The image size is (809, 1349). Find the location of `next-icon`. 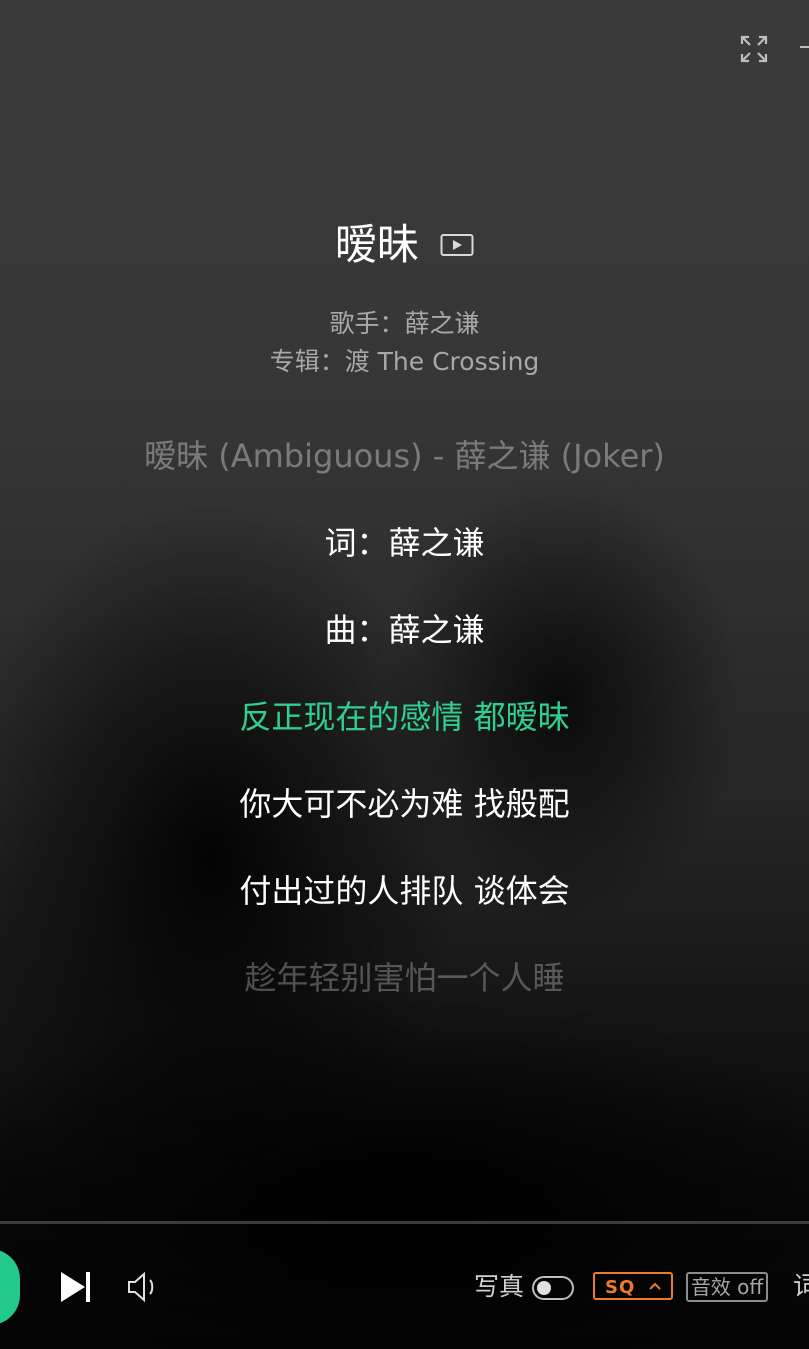

next-icon is located at coordinates (76, 1287).